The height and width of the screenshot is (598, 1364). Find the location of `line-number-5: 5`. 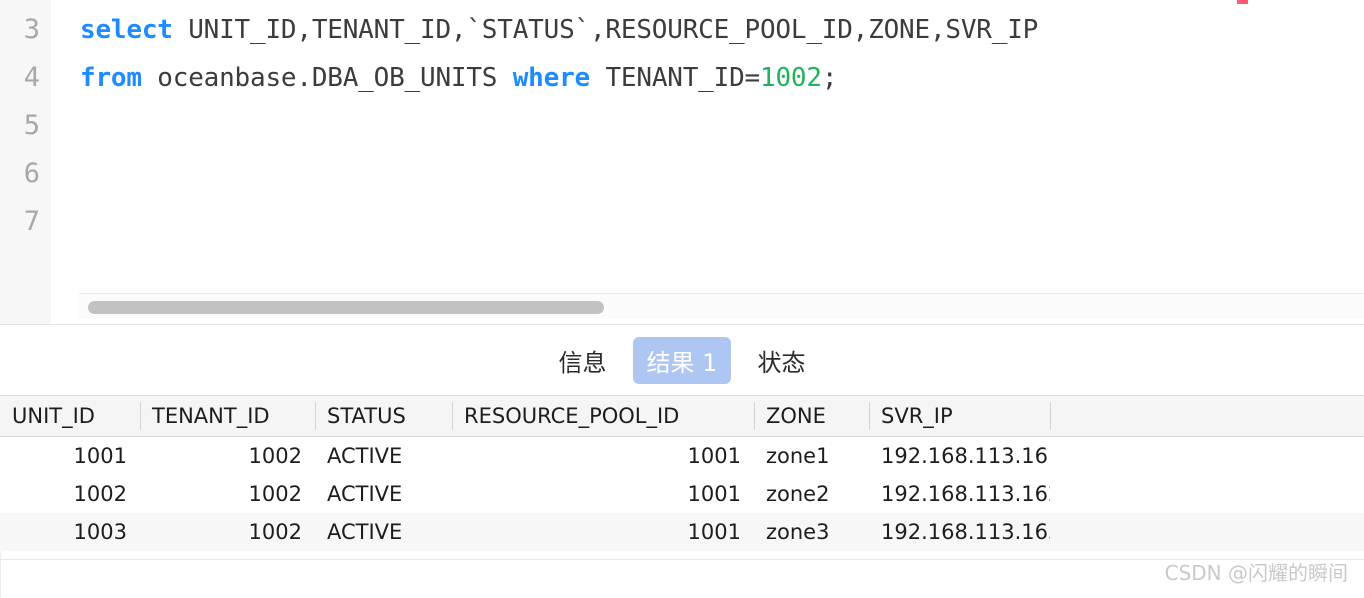

line-number-5: 5 is located at coordinates (31, 125).